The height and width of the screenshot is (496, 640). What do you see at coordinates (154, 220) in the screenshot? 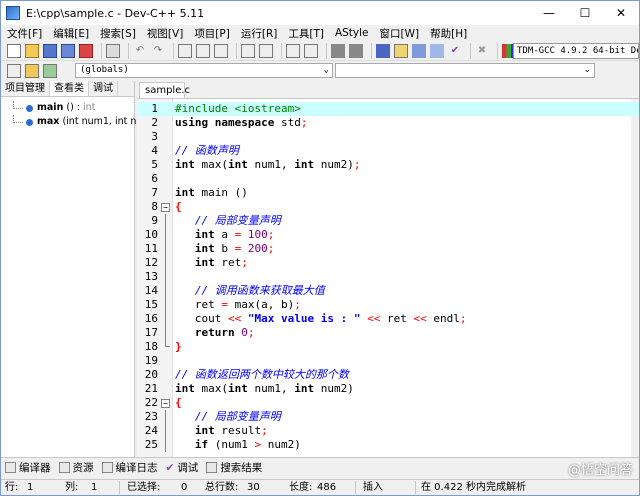
I see `line-number: 9` at bounding box center [154, 220].